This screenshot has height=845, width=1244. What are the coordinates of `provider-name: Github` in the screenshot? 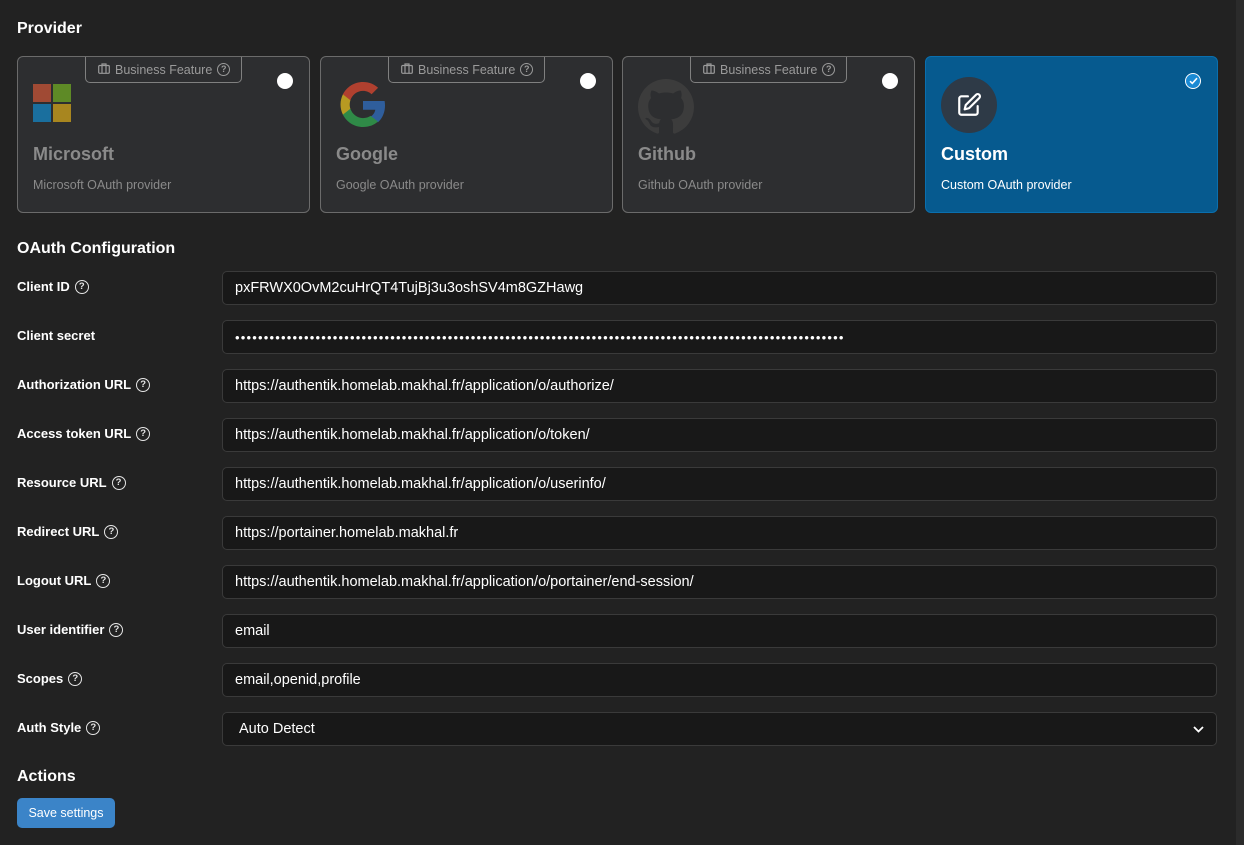 It's located at (667, 154).